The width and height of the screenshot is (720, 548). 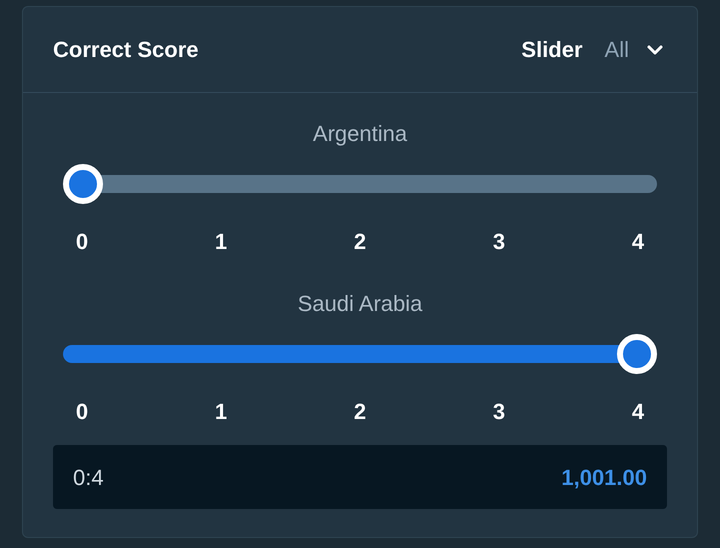 I want to click on team-name: Saudi Arabia, so click(x=360, y=304).